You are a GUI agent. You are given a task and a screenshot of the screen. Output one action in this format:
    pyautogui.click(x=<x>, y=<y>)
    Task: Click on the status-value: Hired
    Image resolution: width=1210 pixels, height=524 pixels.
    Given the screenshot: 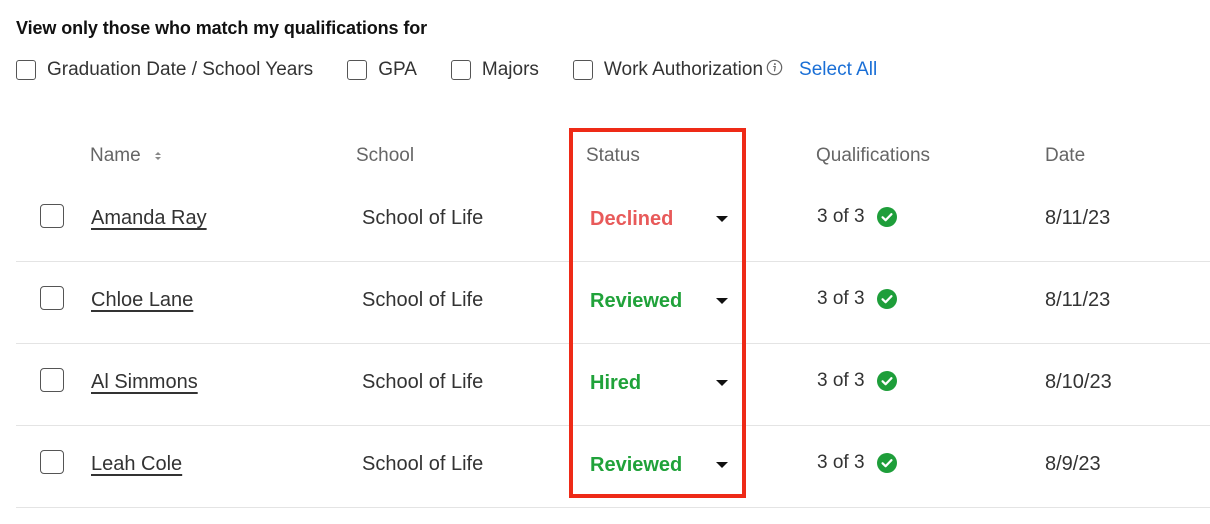 What is the action you would take?
    pyautogui.click(x=616, y=382)
    